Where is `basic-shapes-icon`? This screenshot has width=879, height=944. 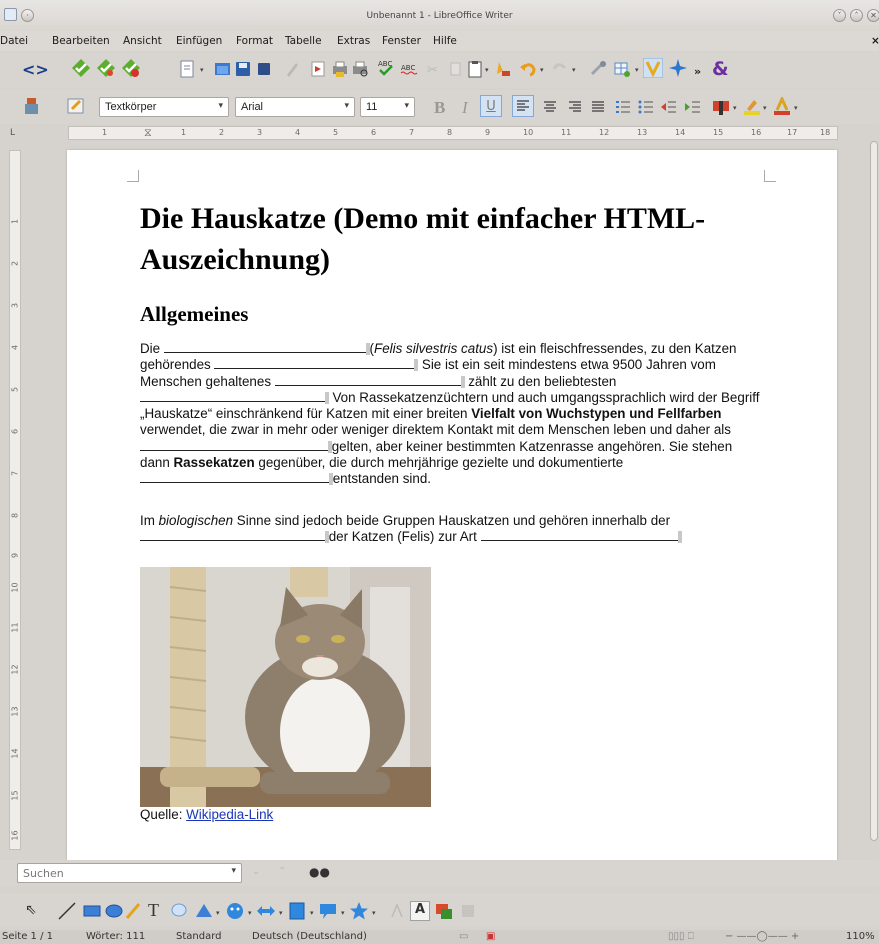 basic-shapes-icon is located at coordinates (204, 911).